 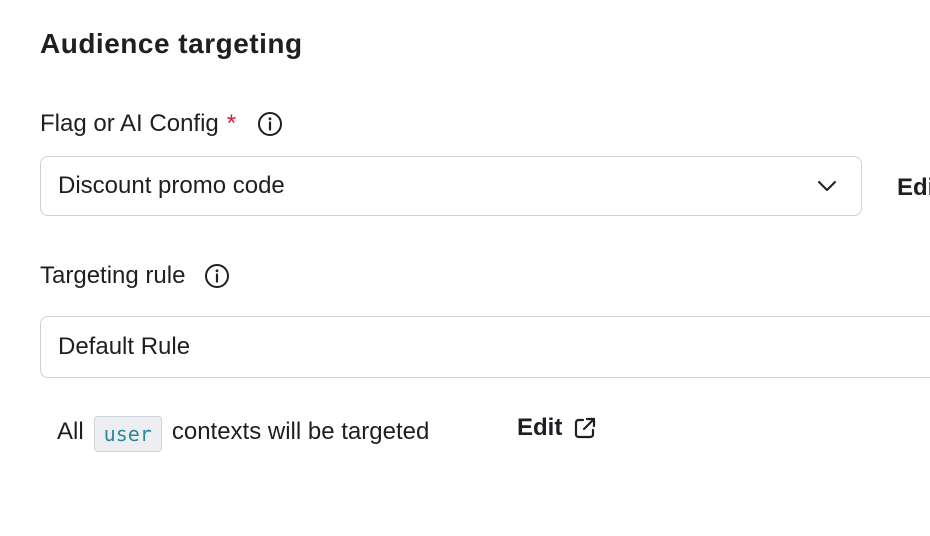 What do you see at coordinates (451, 186) in the screenshot?
I see `flag-select: Discount promo code` at bounding box center [451, 186].